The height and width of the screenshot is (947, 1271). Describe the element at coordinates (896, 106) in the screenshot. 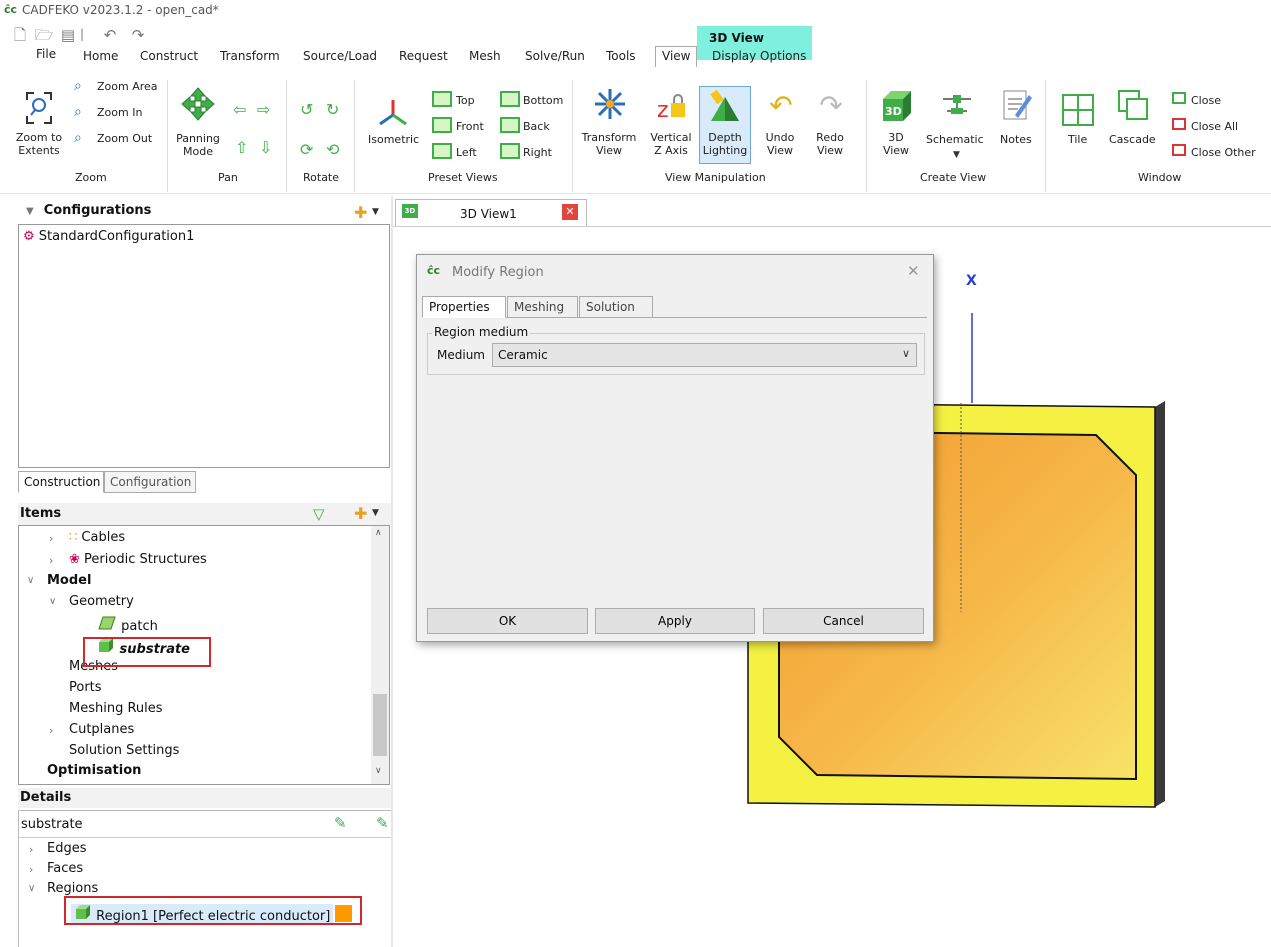

I see `3d-view-icon: 3D` at that location.